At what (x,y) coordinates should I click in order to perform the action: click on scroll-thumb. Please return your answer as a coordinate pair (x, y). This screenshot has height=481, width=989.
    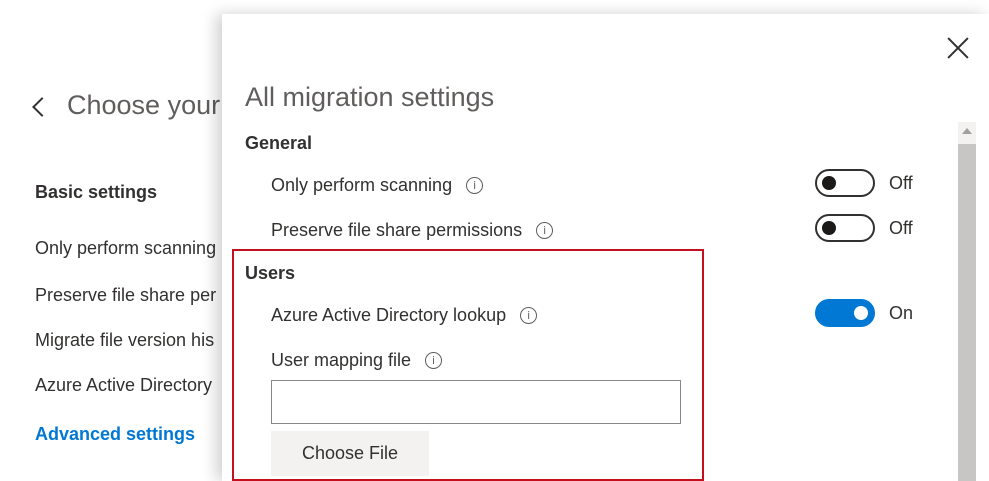
    Looking at the image, I should click on (967, 312).